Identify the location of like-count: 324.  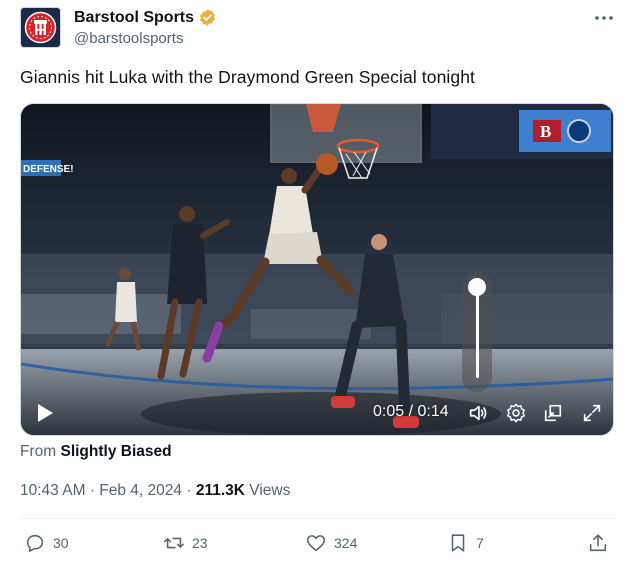
(346, 543).